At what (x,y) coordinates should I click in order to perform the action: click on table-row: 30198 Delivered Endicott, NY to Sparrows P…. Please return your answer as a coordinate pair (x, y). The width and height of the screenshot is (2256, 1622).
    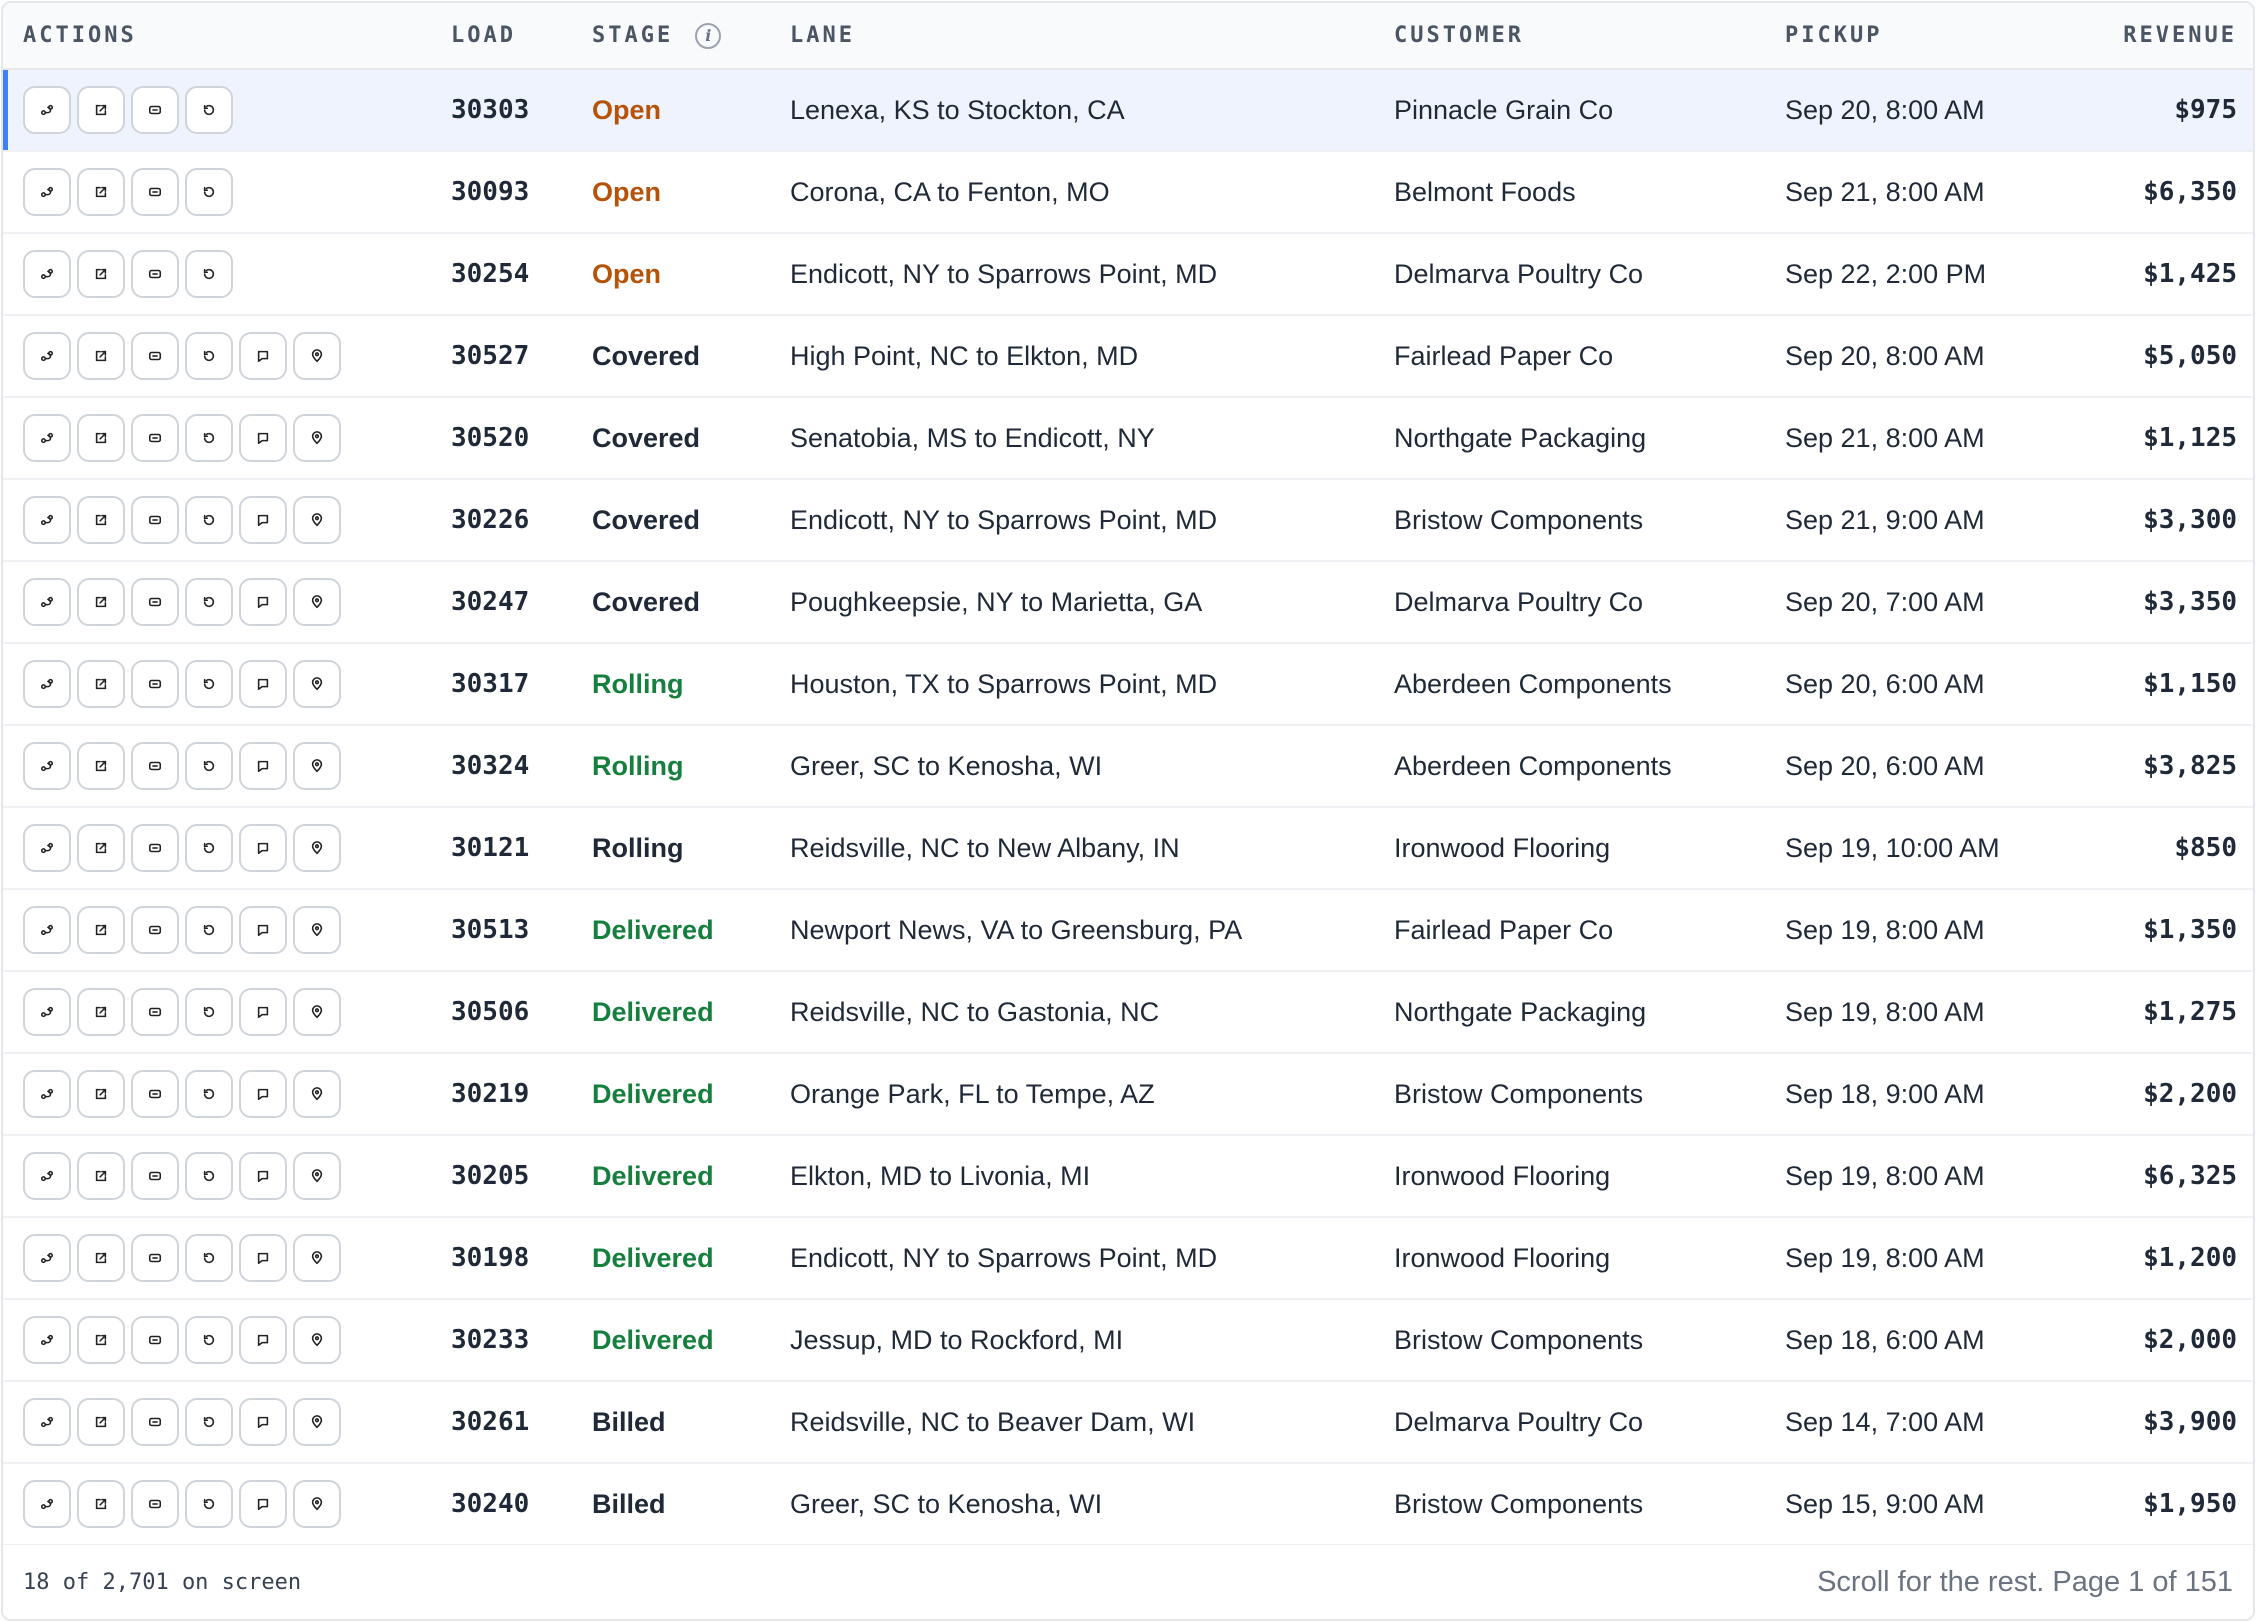
    Looking at the image, I should click on (1128, 1258).